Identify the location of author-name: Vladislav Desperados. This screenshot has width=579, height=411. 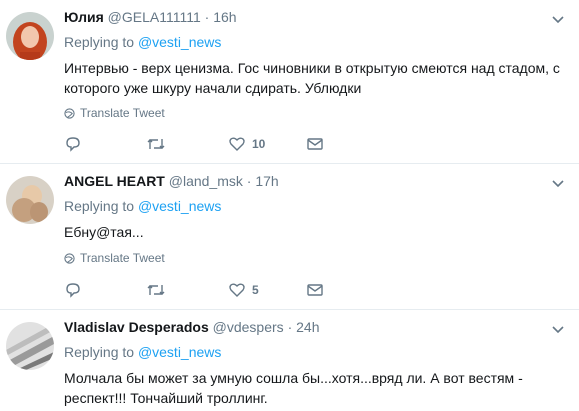
(136, 327).